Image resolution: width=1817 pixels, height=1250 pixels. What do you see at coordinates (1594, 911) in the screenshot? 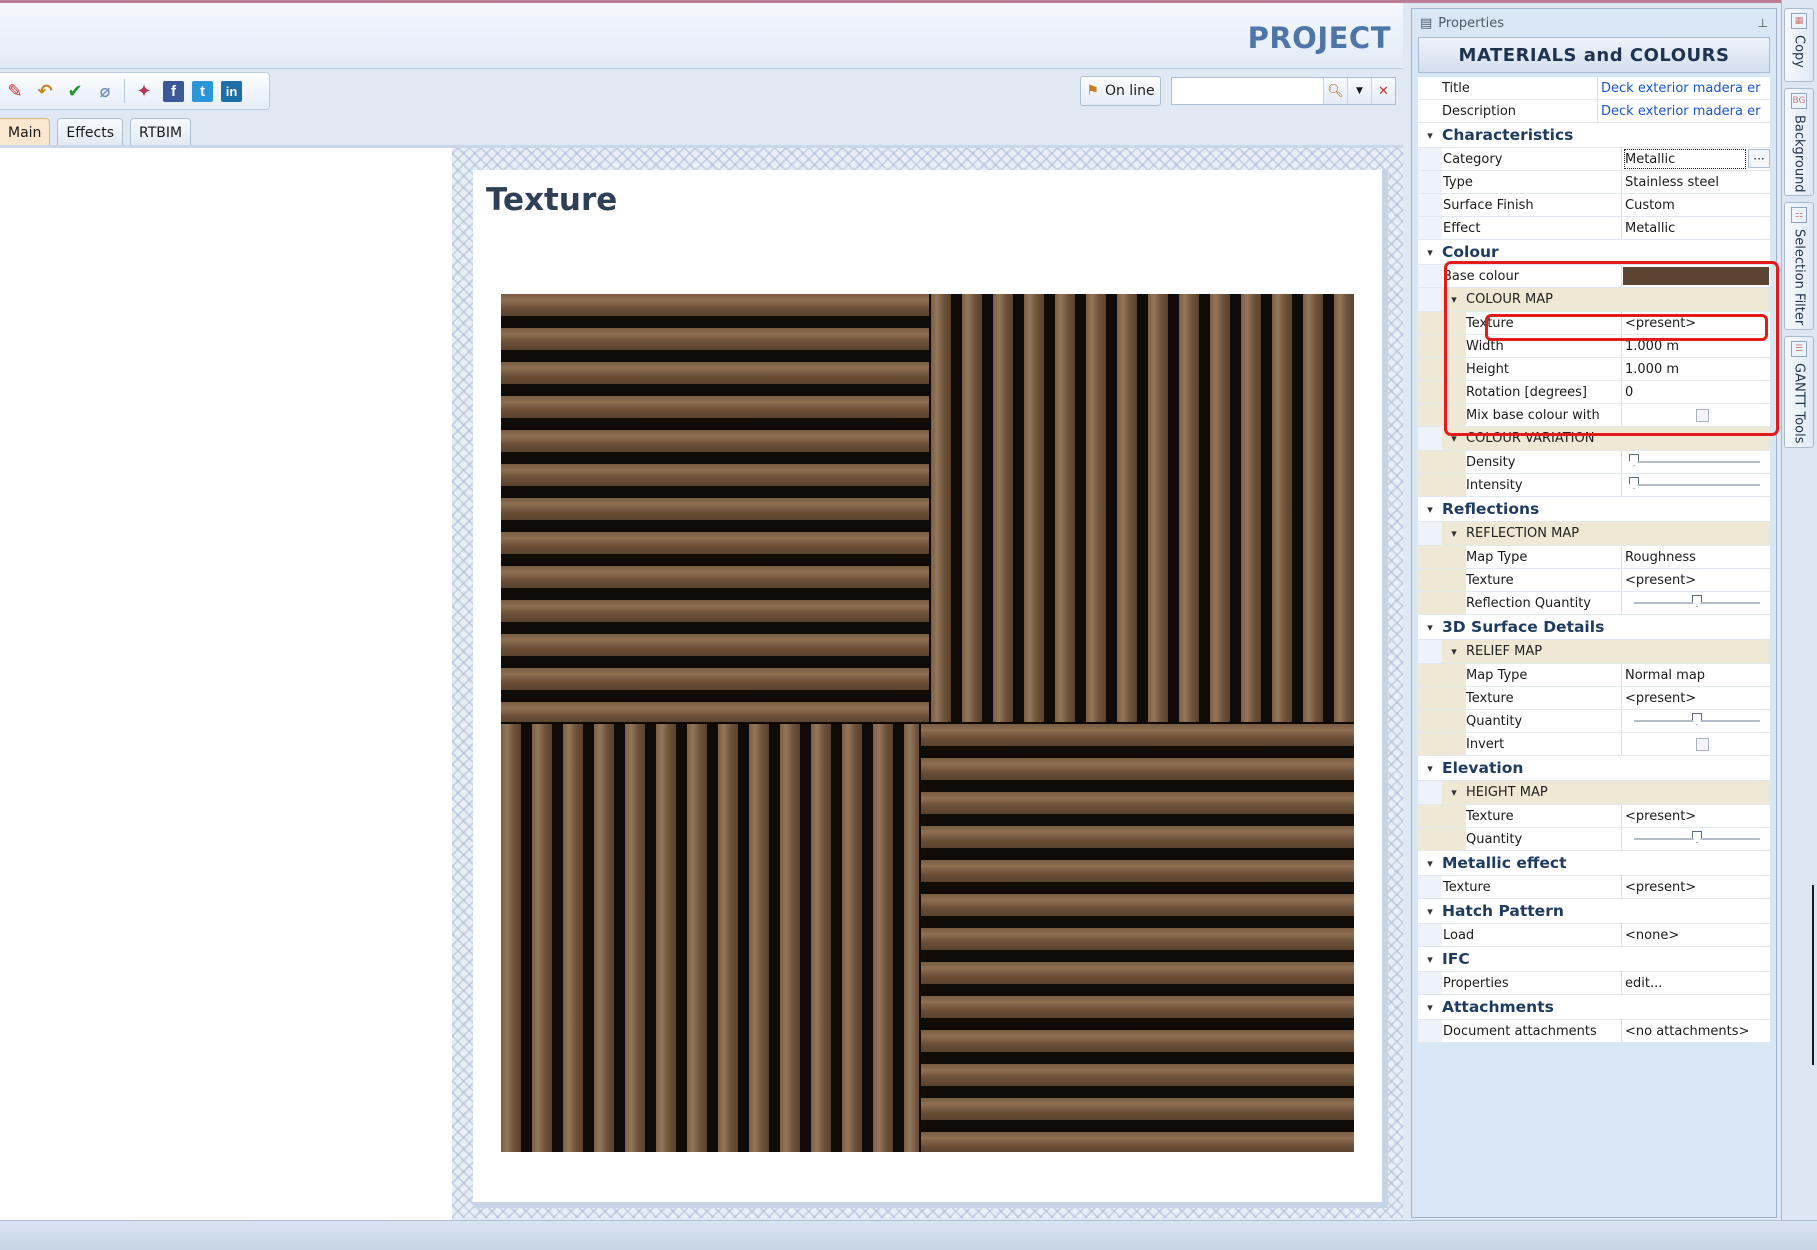
I see `category-hatch-pattern: ▾ Hatch Pattern` at bounding box center [1594, 911].